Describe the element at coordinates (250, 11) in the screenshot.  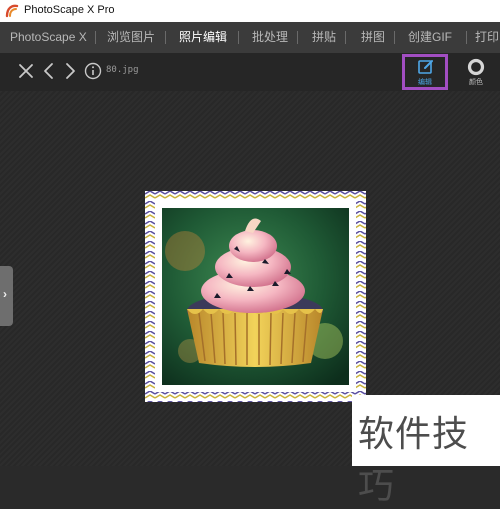
I see `title-bar: PhotoScape X Pro` at that location.